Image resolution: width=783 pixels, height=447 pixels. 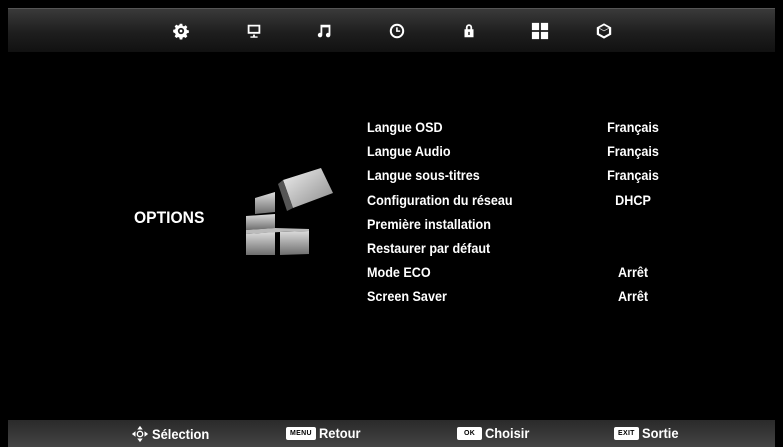 What do you see at coordinates (301, 433) in the screenshot?
I see `menu-key: MENU` at bounding box center [301, 433].